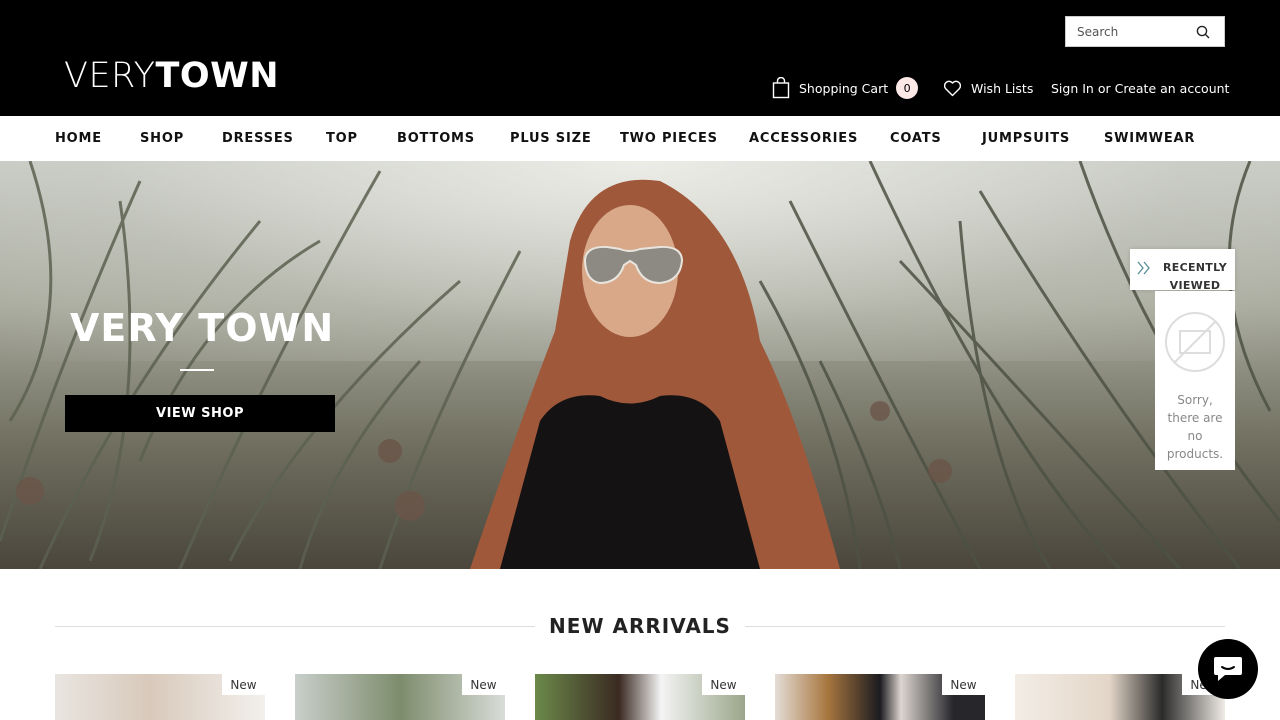  I want to click on nav-item-swimwear: SWIMWEAR, so click(1149, 138).